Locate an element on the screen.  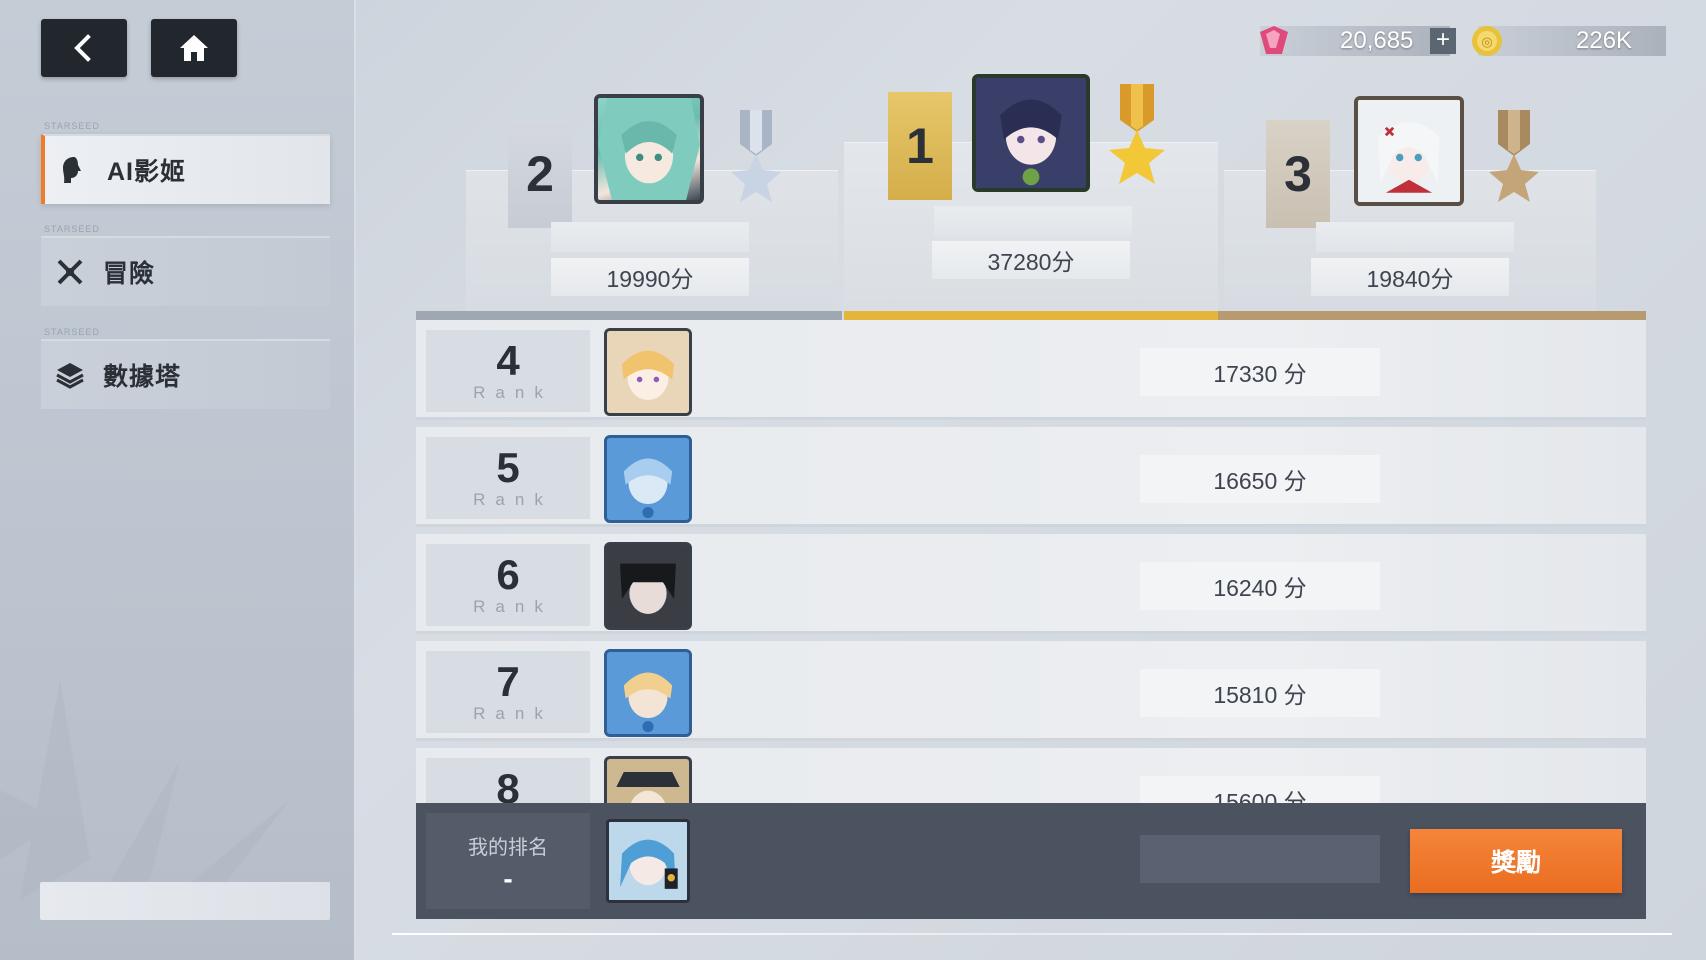
rank-cell: 7 Rank is located at coordinates (508, 692).